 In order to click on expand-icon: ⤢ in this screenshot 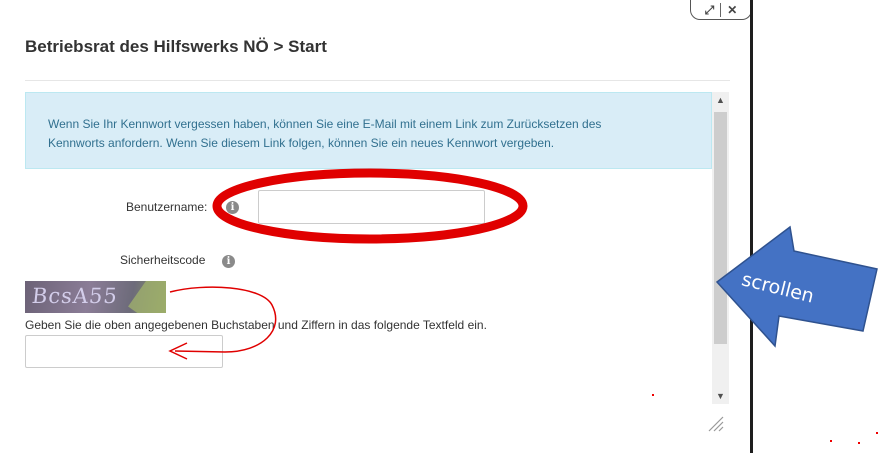, I will do `click(710, 10)`.